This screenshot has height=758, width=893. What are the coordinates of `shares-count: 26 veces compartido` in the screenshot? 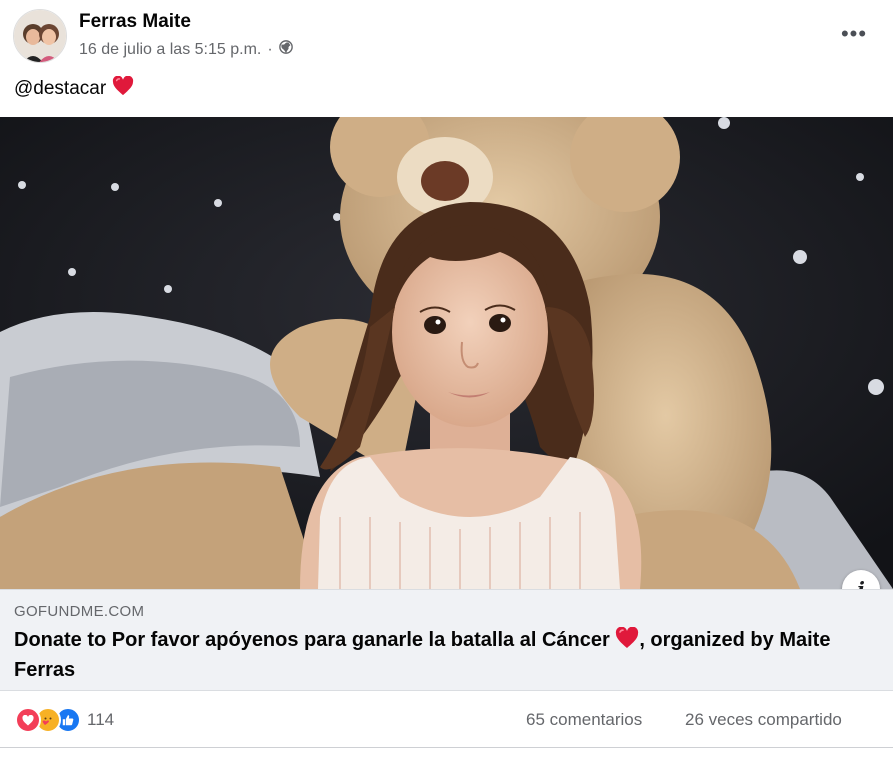 It's located at (763, 720).